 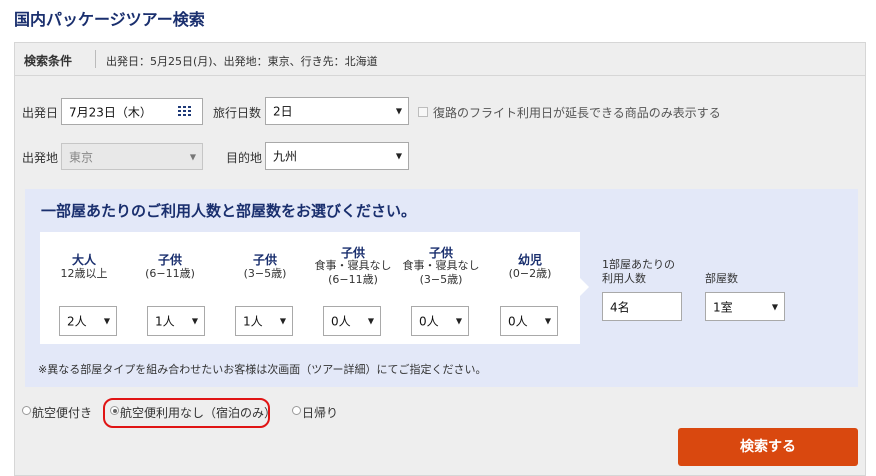 I want to click on rooms-value: 1室, so click(x=723, y=307).